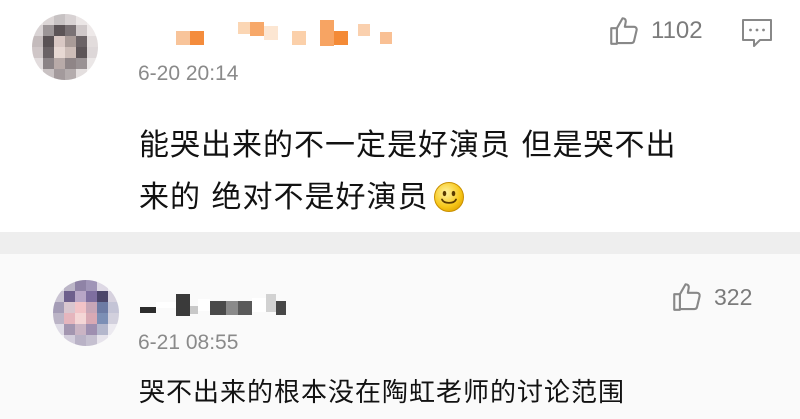 The image size is (800, 419). What do you see at coordinates (677, 30) in the screenshot?
I see `like-count: 1102` at bounding box center [677, 30].